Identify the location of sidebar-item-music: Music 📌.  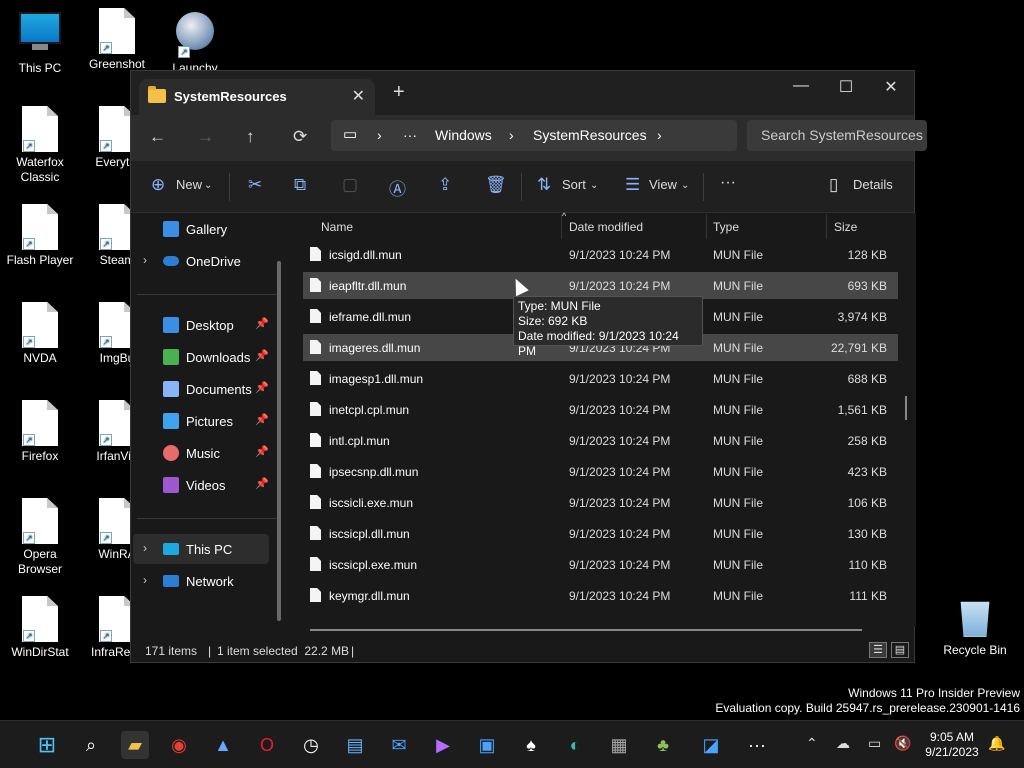
(201, 453).